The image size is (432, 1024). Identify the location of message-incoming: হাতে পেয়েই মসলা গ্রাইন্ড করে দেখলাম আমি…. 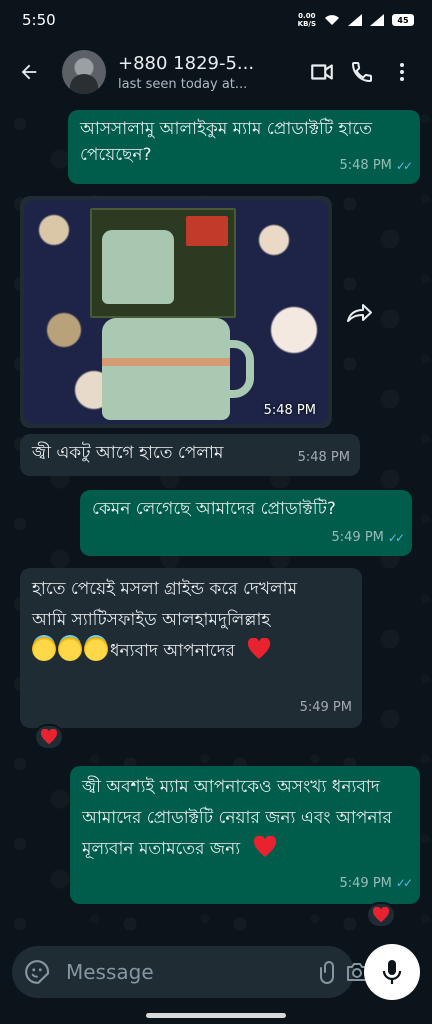
(191, 648).